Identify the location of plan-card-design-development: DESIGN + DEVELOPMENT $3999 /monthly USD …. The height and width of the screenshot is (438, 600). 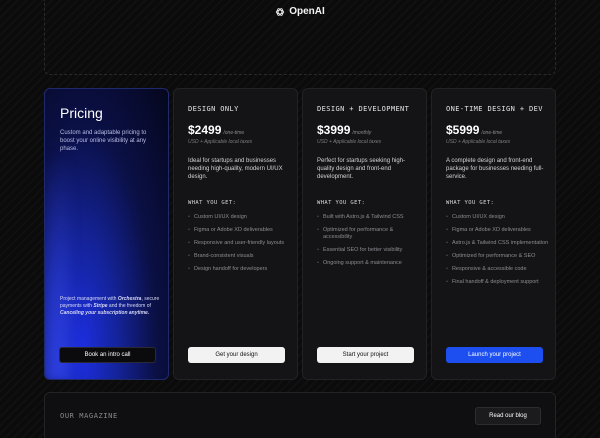
(364, 234).